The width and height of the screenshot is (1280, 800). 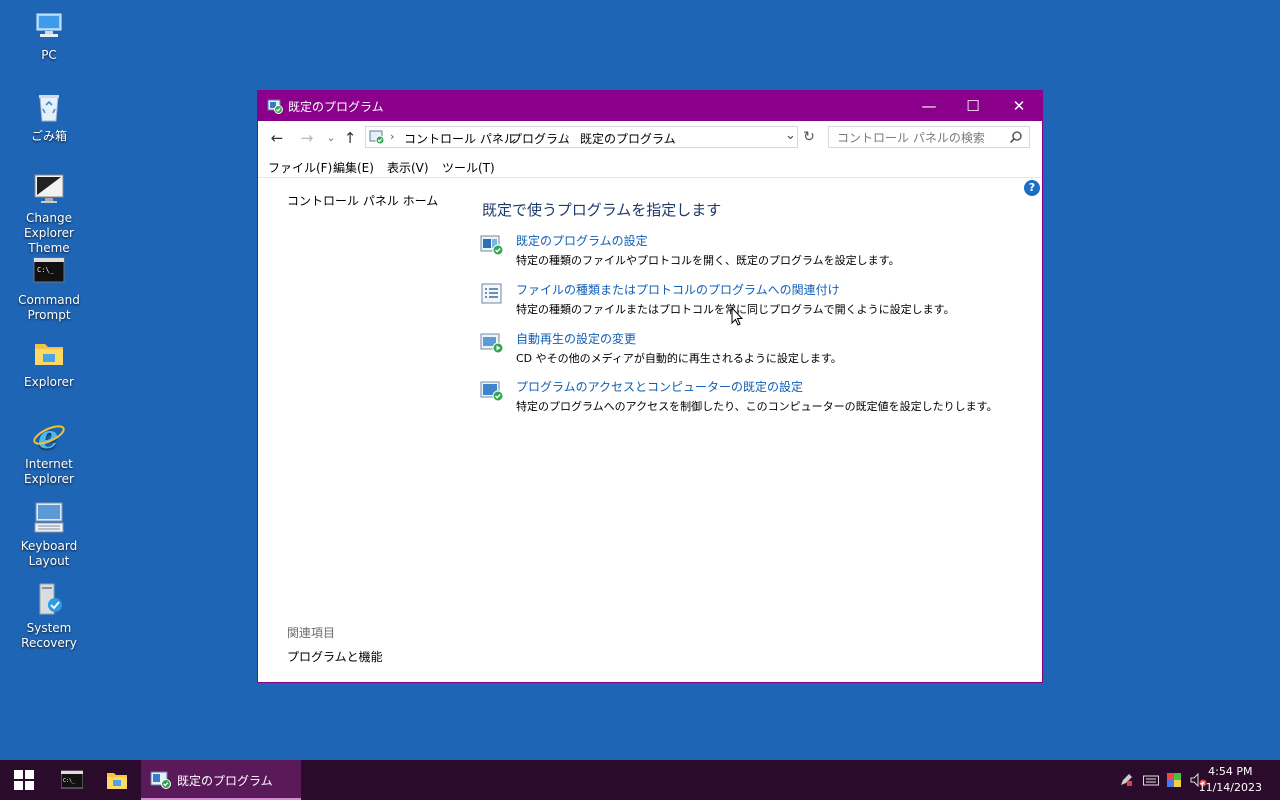 I want to click on desktop-icon-change-explorer-theme: Change Explorer Theme, so click(x=49, y=213).